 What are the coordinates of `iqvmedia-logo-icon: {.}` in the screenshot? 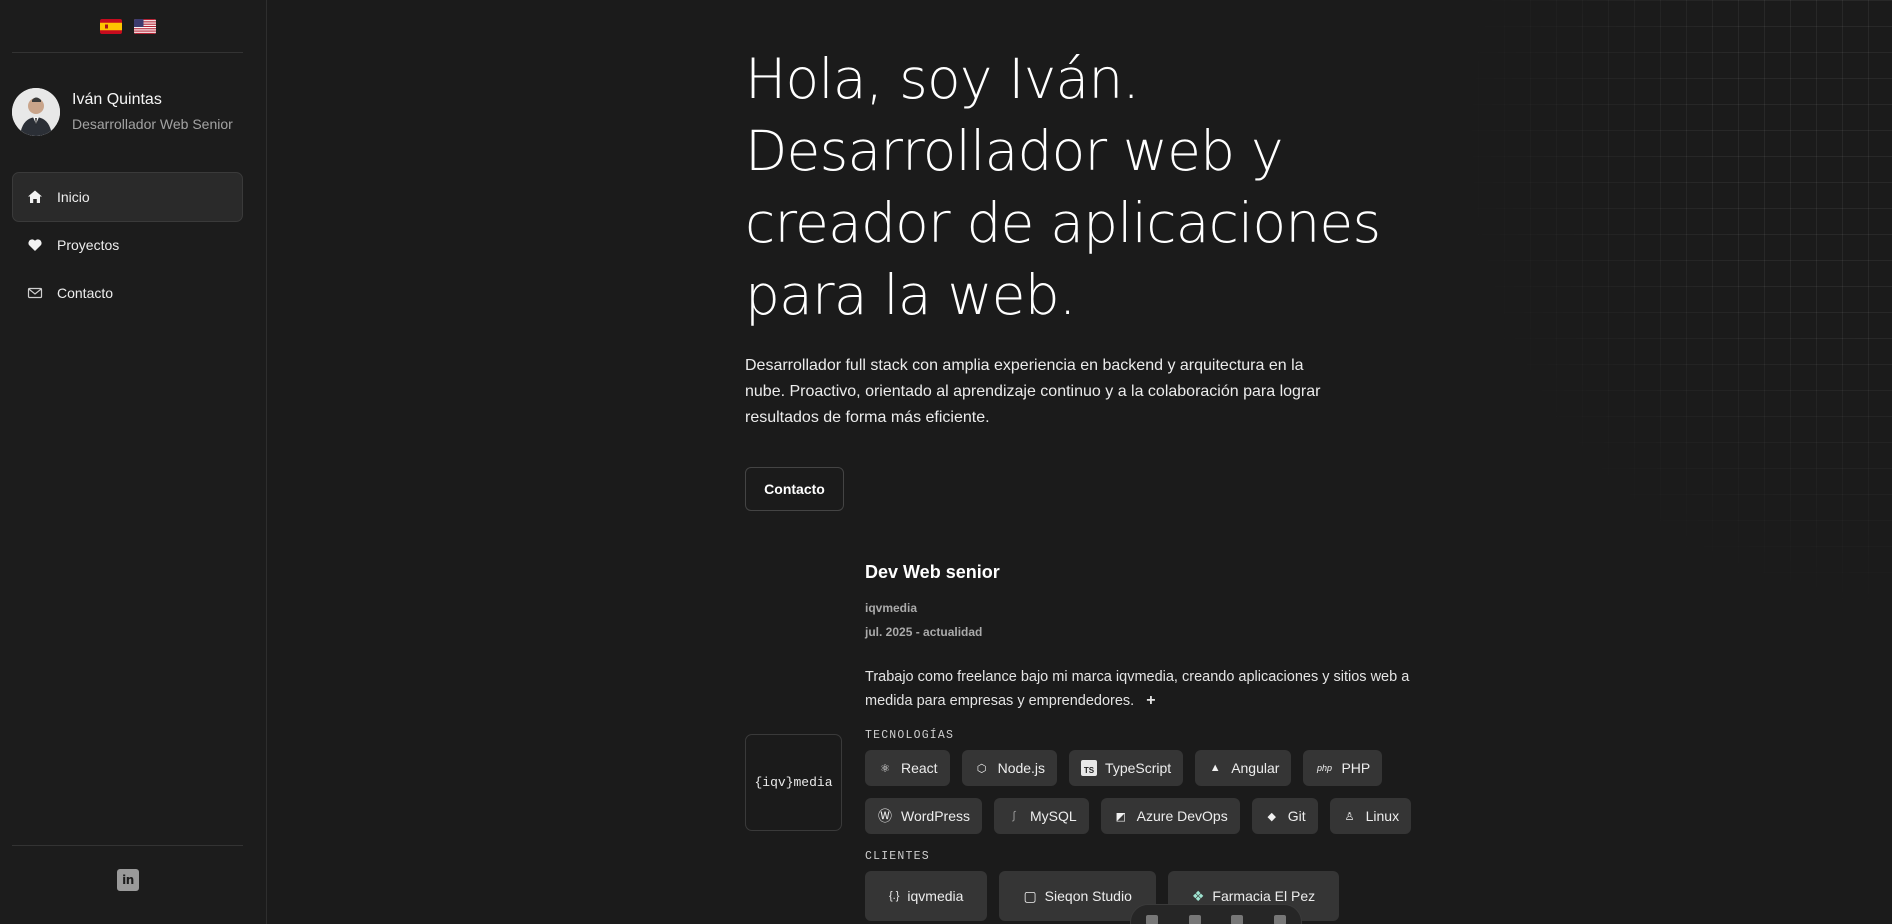 It's located at (894, 896).